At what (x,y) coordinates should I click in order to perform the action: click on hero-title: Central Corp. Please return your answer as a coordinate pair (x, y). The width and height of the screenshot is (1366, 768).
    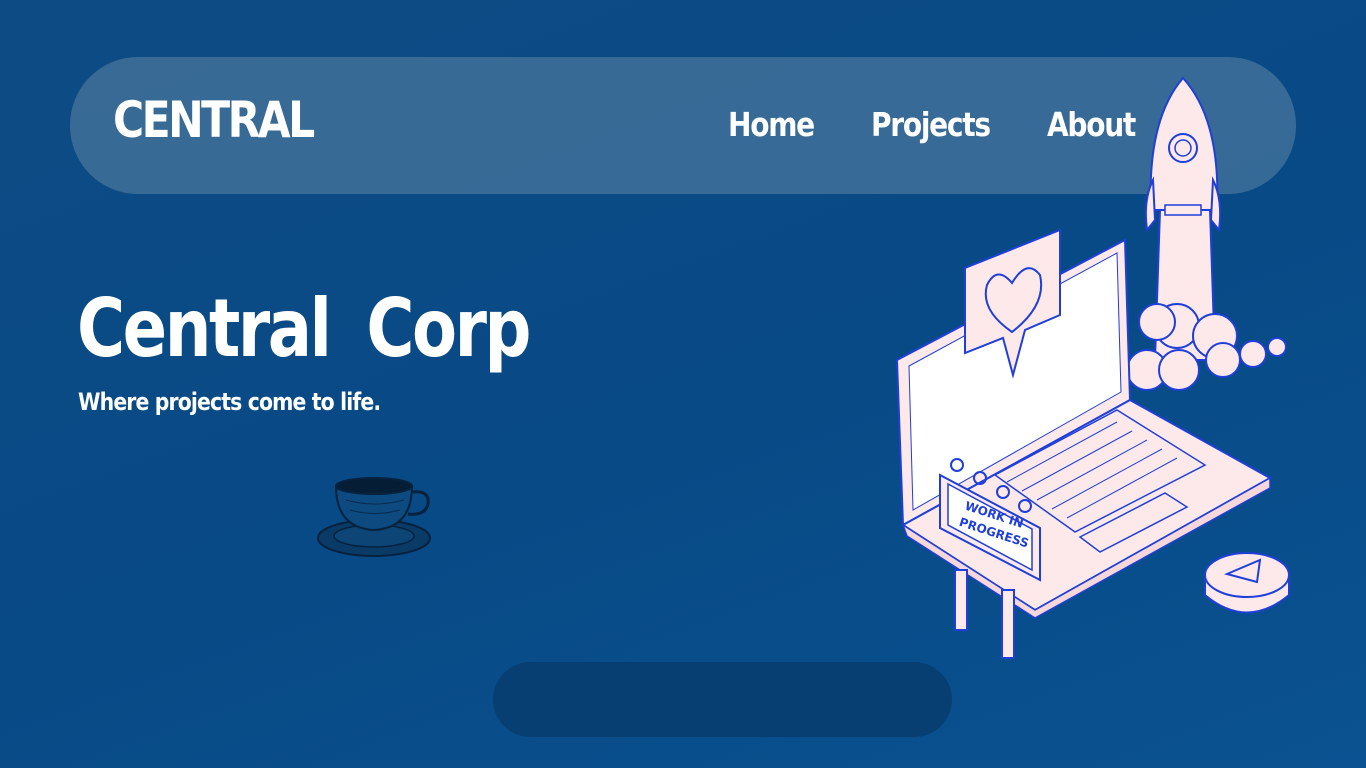
    Looking at the image, I should click on (304, 328).